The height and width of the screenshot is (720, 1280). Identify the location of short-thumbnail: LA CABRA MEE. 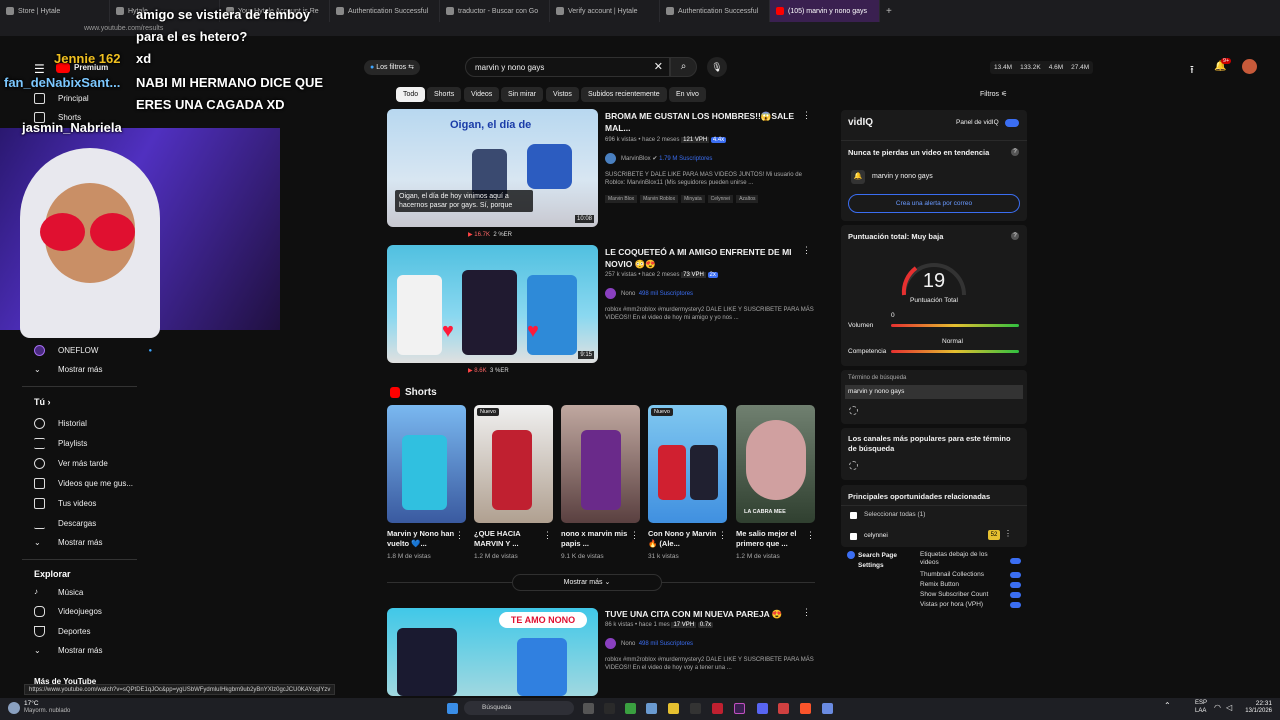
(775, 464).